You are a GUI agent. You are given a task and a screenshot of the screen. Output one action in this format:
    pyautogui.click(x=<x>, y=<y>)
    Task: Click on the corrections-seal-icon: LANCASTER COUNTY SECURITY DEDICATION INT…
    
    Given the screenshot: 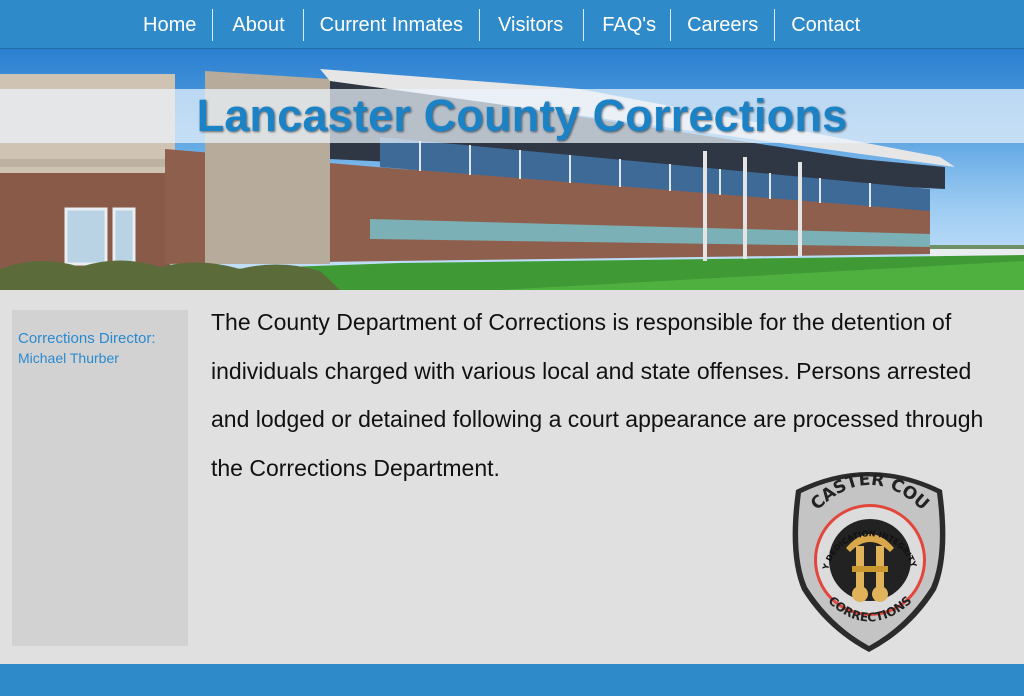 What is the action you would take?
    pyautogui.click(x=866, y=556)
    